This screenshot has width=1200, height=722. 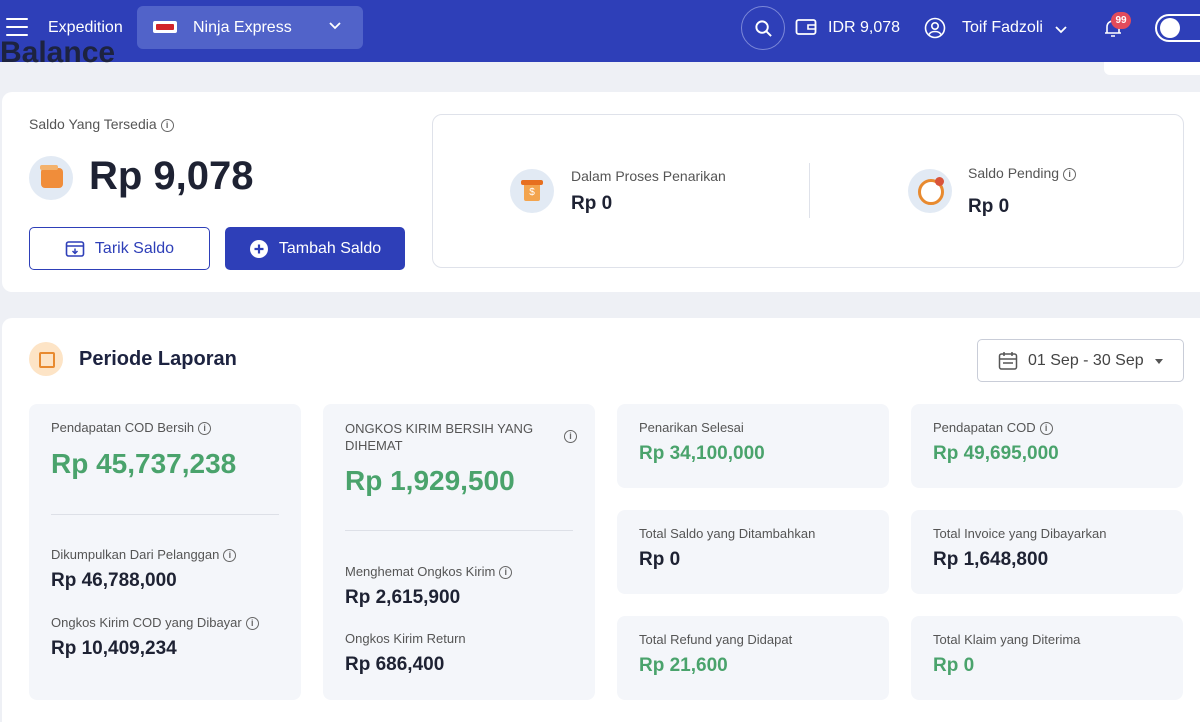 I want to click on stat-label: Total Invoice yang Dibayarkan, so click(x=1020, y=533).